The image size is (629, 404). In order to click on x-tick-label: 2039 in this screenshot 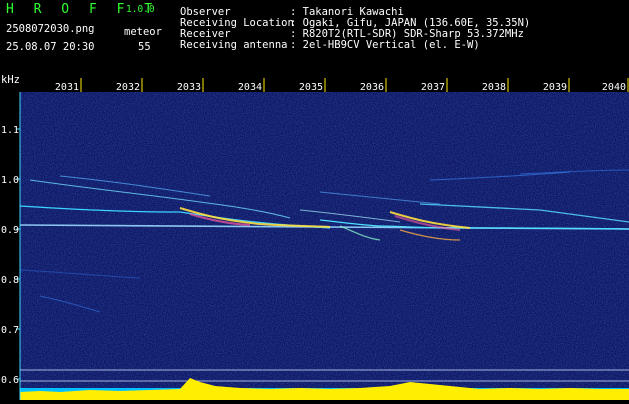, I will do `click(555, 87)`.